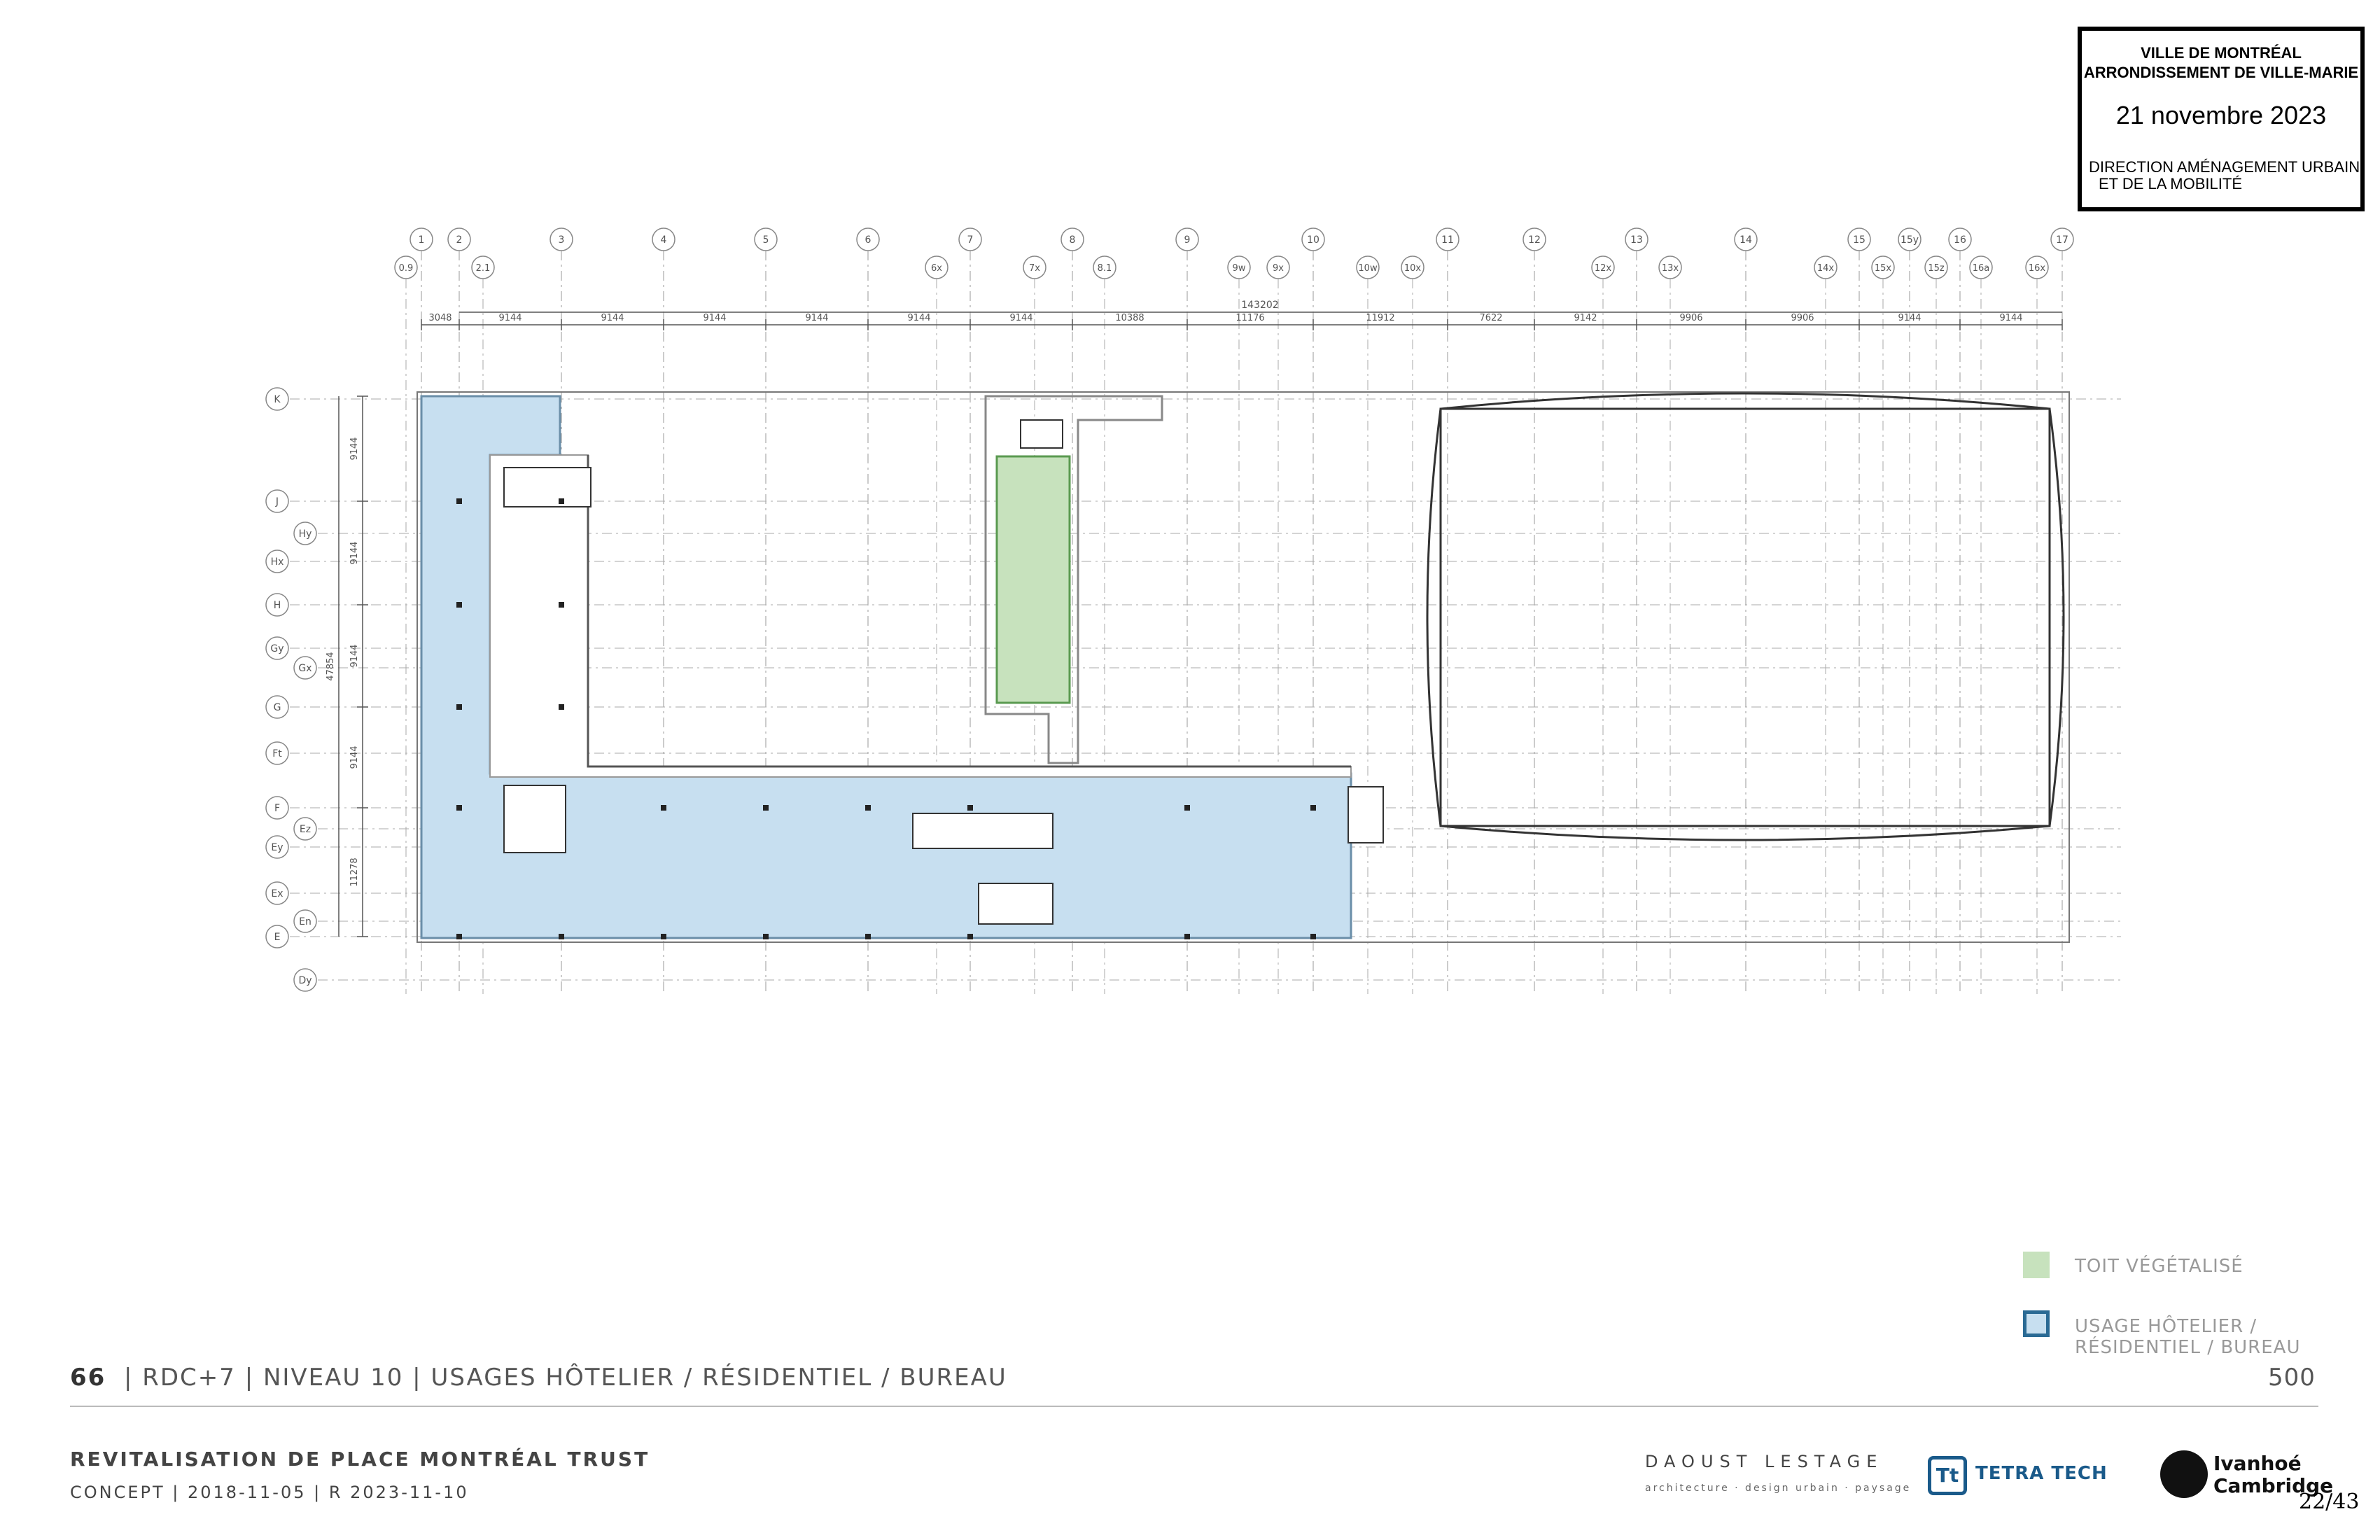 The width and height of the screenshot is (2380, 1540). I want to click on legend-green-label: TOIT VÉGÉTALISÉ, so click(2159, 1266).